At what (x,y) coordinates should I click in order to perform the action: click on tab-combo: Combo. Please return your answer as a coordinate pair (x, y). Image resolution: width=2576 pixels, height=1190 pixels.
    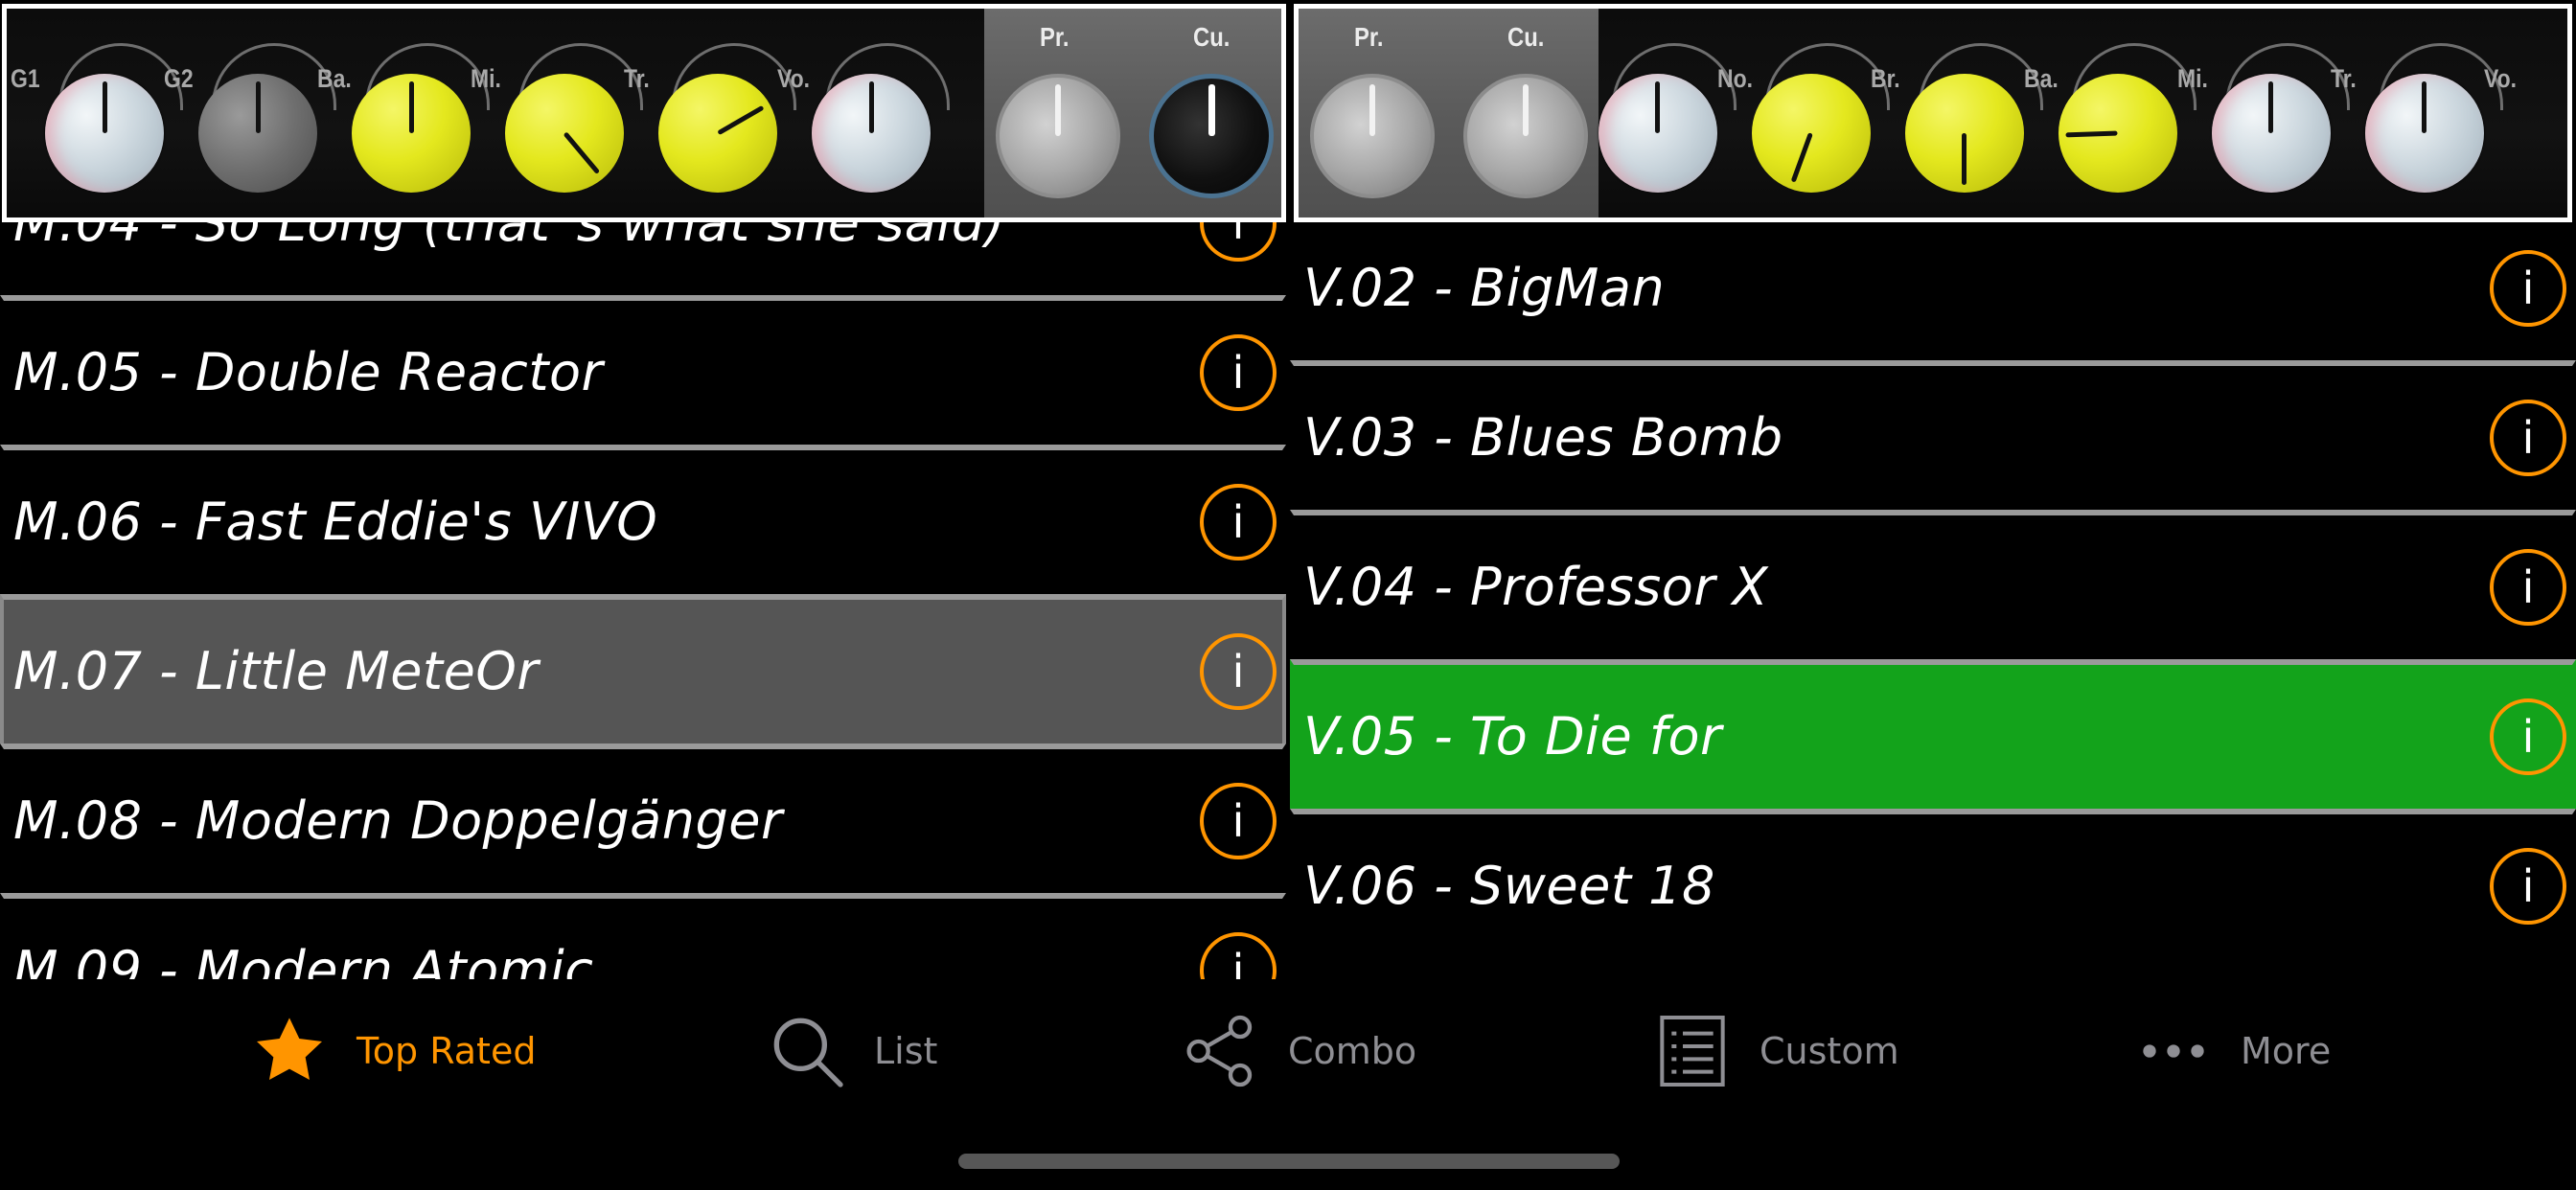
    Looking at the image, I should click on (1297, 1051).